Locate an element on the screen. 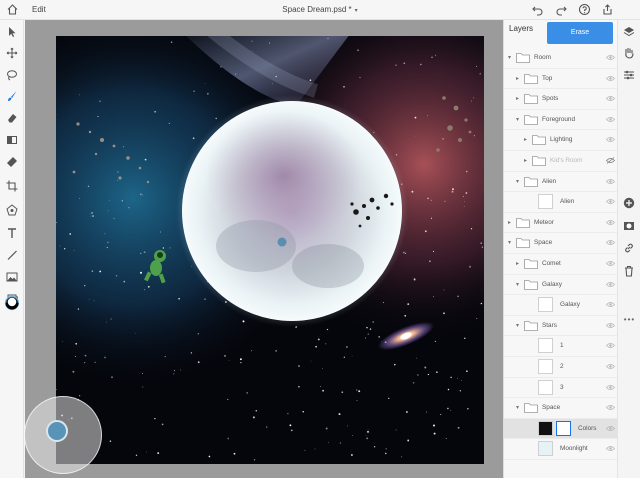 This screenshot has height=478, width=640. layer-row: 3 is located at coordinates (561, 388).